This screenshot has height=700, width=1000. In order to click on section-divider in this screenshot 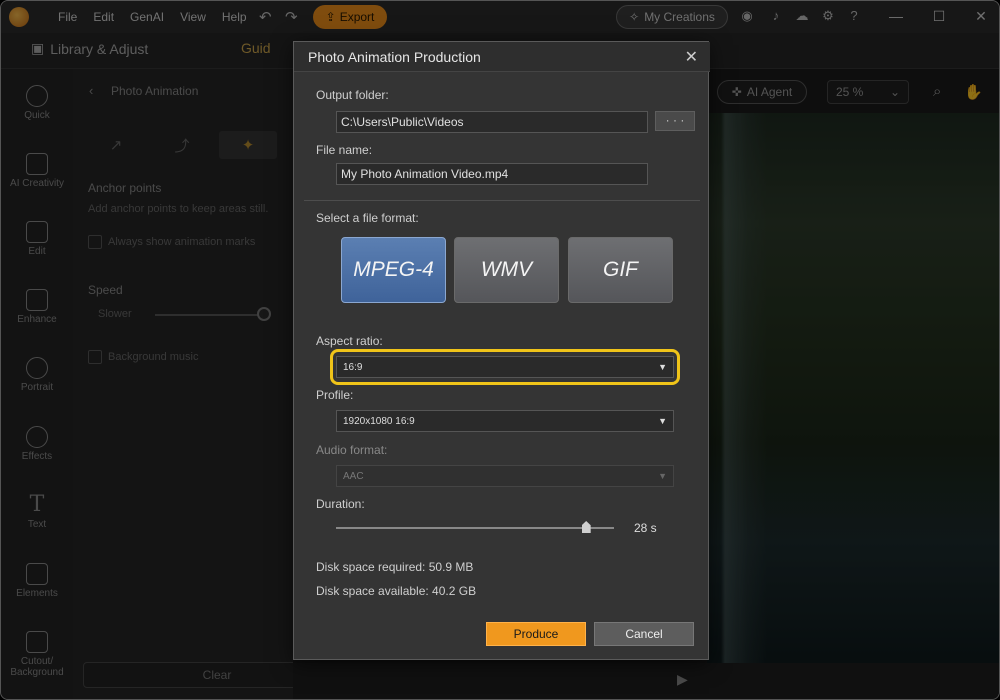, I will do `click(502, 200)`.